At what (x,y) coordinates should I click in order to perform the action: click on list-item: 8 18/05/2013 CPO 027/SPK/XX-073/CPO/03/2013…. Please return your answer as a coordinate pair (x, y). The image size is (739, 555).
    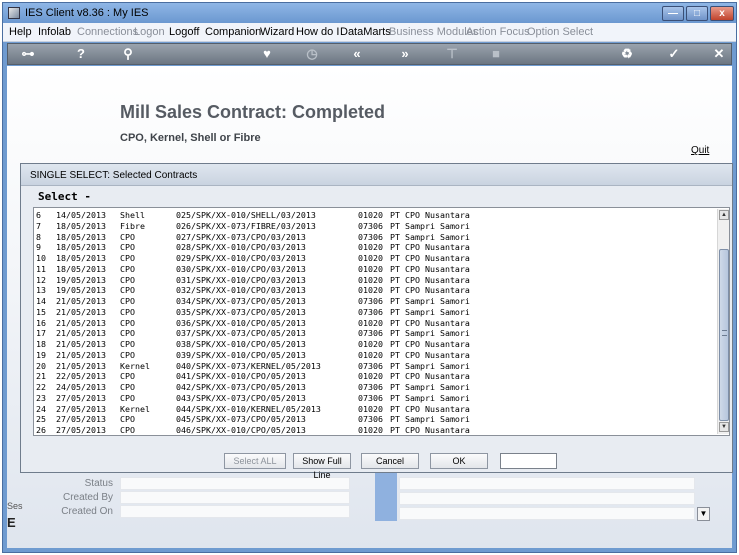
    Looking at the image, I should click on (376, 237).